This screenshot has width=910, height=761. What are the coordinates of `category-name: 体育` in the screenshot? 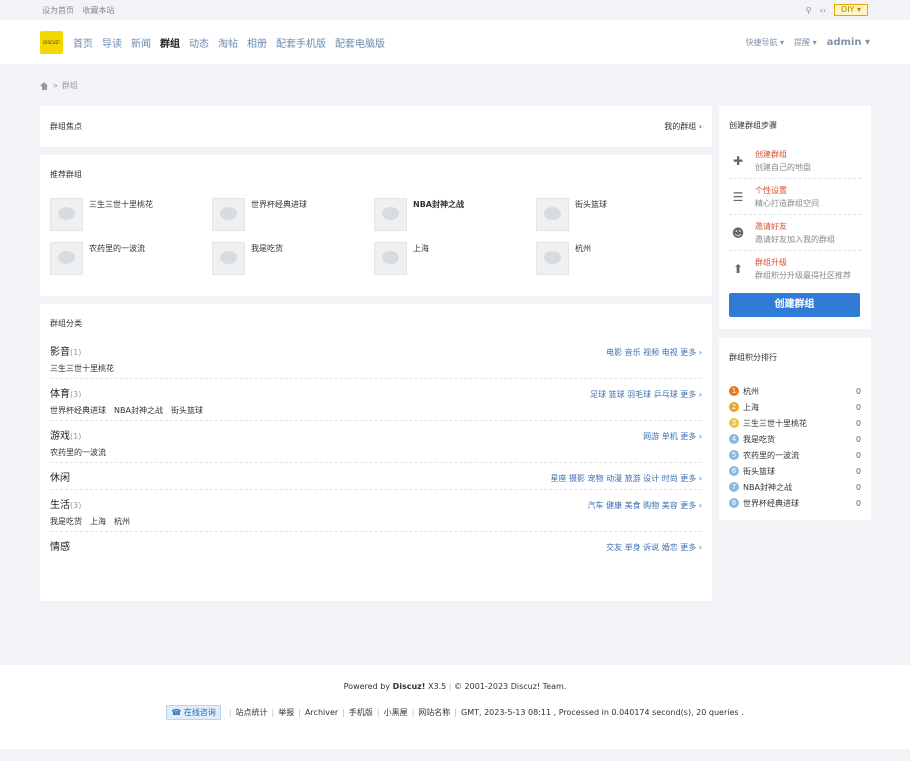 It's located at (60, 394).